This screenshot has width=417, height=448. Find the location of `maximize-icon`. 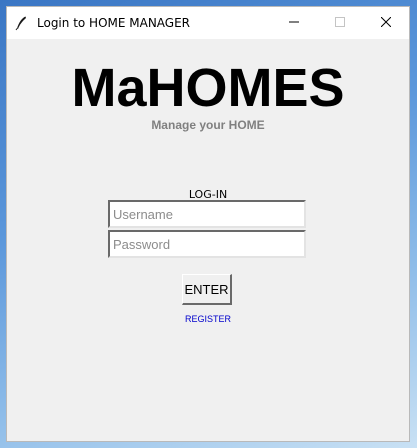

maximize-icon is located at coordinates (340, 23).